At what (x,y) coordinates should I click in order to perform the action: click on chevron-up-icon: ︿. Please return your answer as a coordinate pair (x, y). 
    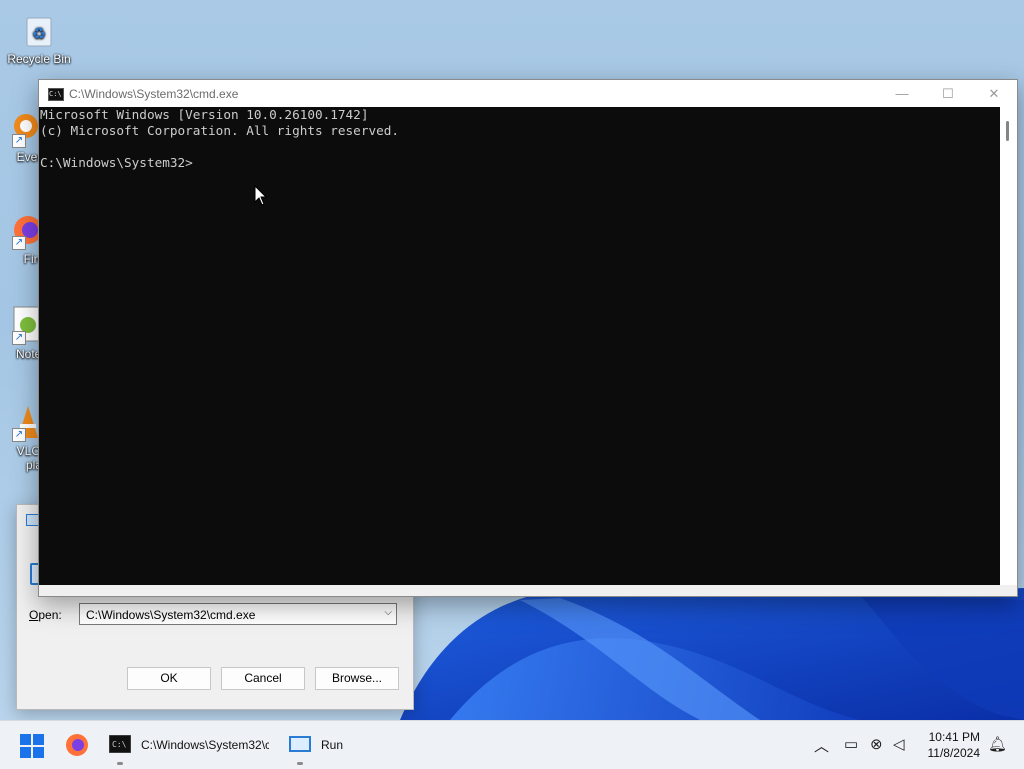
    Looking at the image, I should click on (821, 745).